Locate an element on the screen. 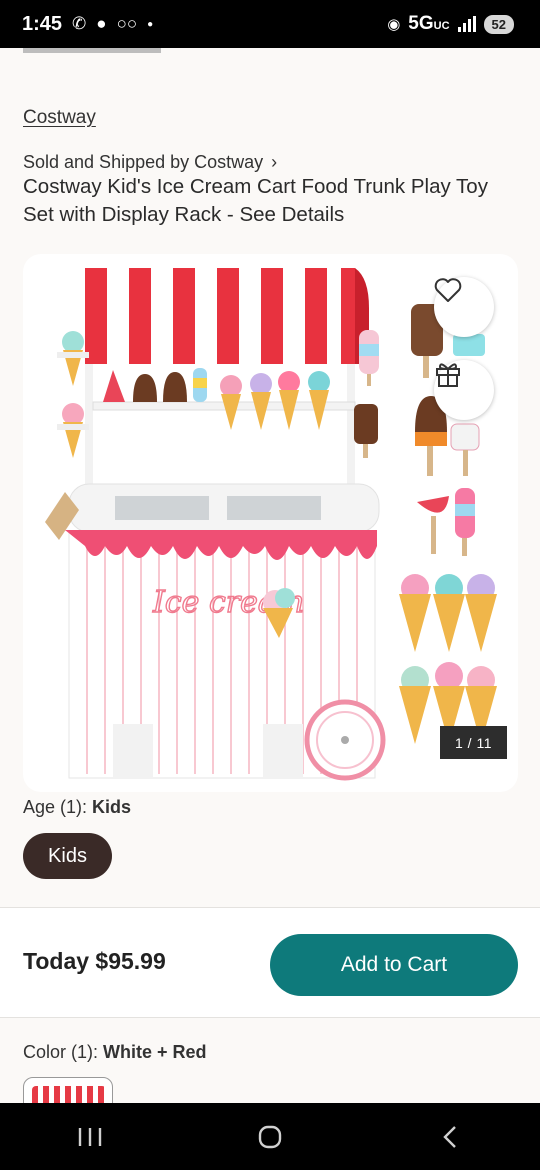  age-label-text: Age (1): is located at coordinates (55, 807).